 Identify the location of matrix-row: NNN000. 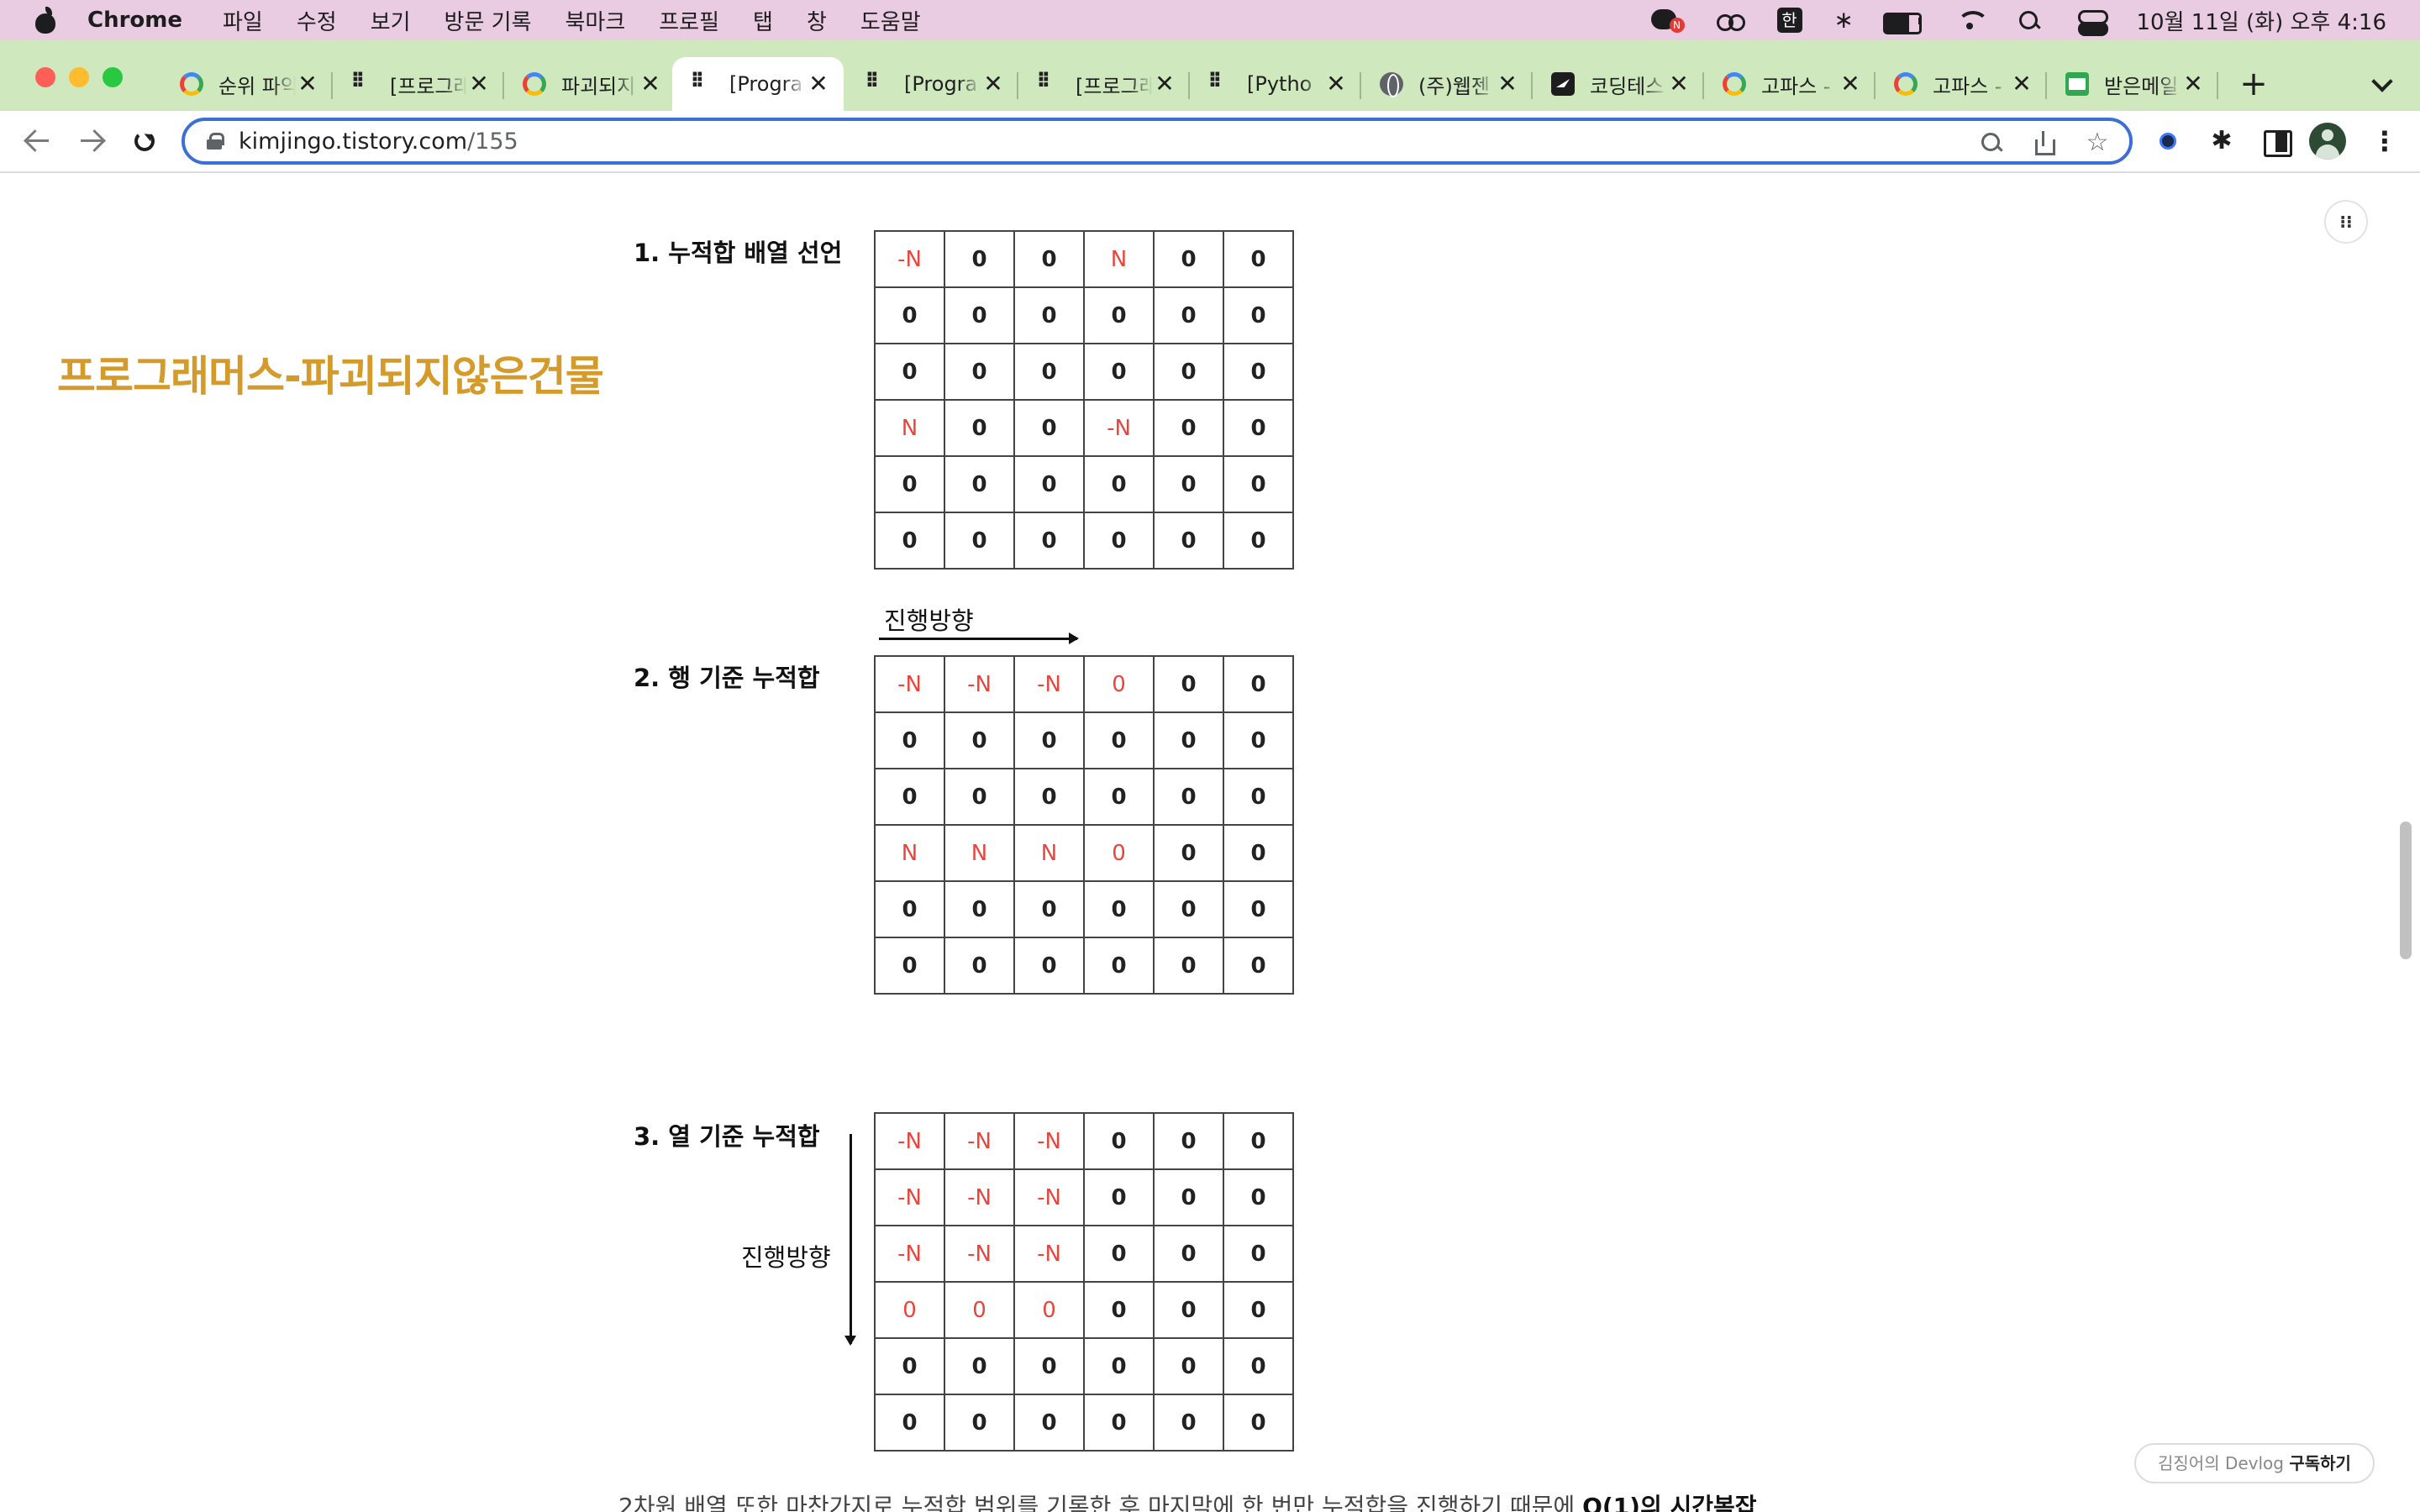
(1084, 853).